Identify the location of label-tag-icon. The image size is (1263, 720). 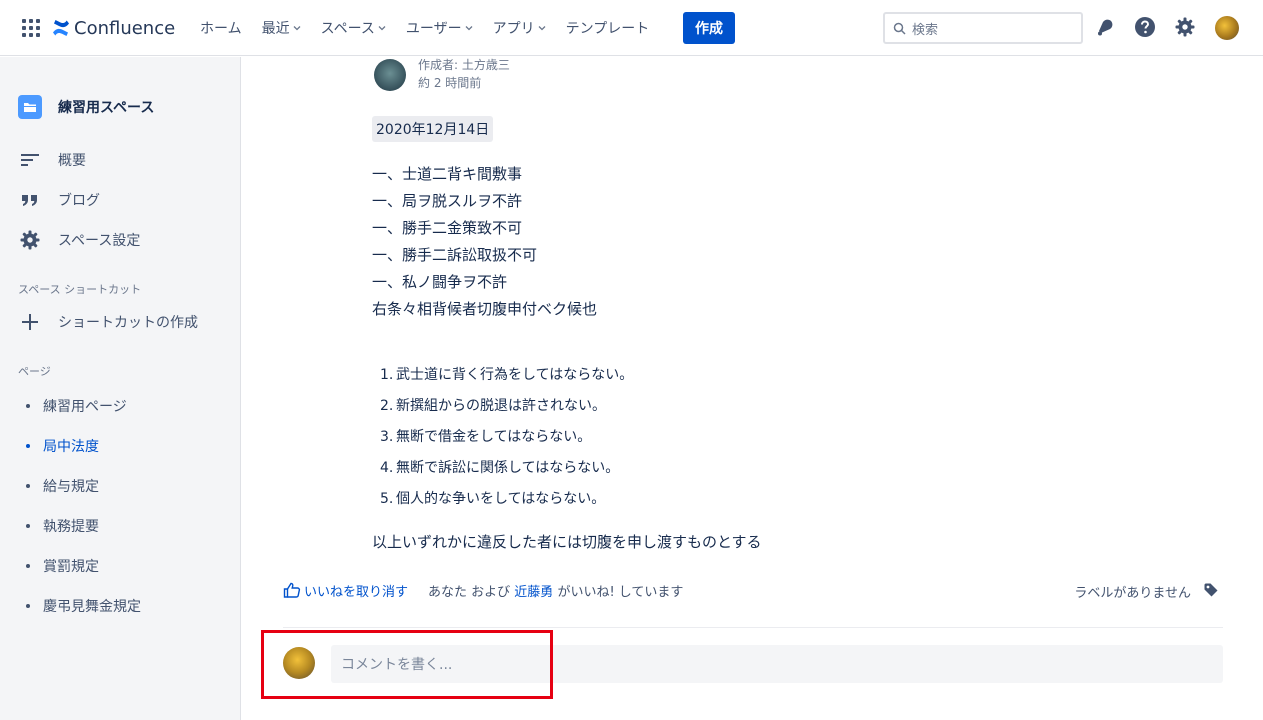
(1211, 590).